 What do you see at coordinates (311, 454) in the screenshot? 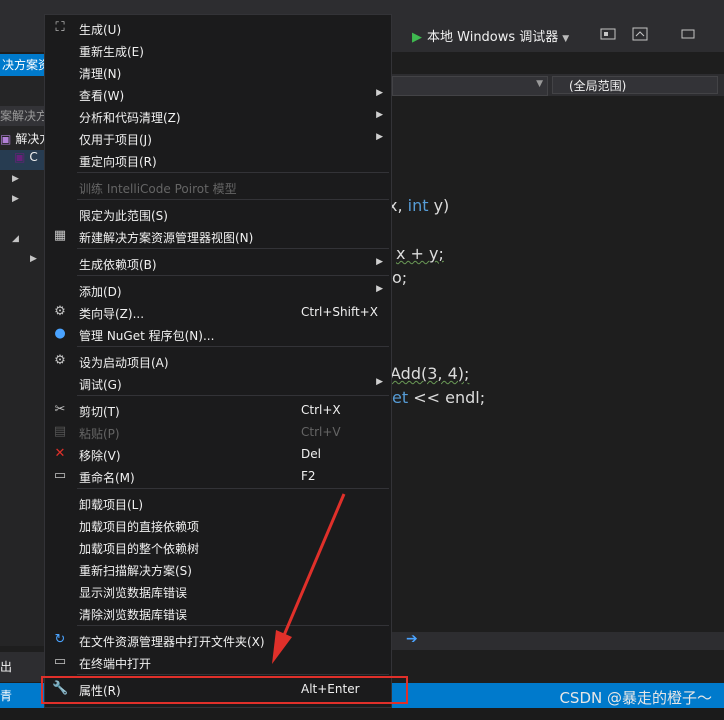
I see `menu-item-shortcut: Del` at bounding box center [311, 454].